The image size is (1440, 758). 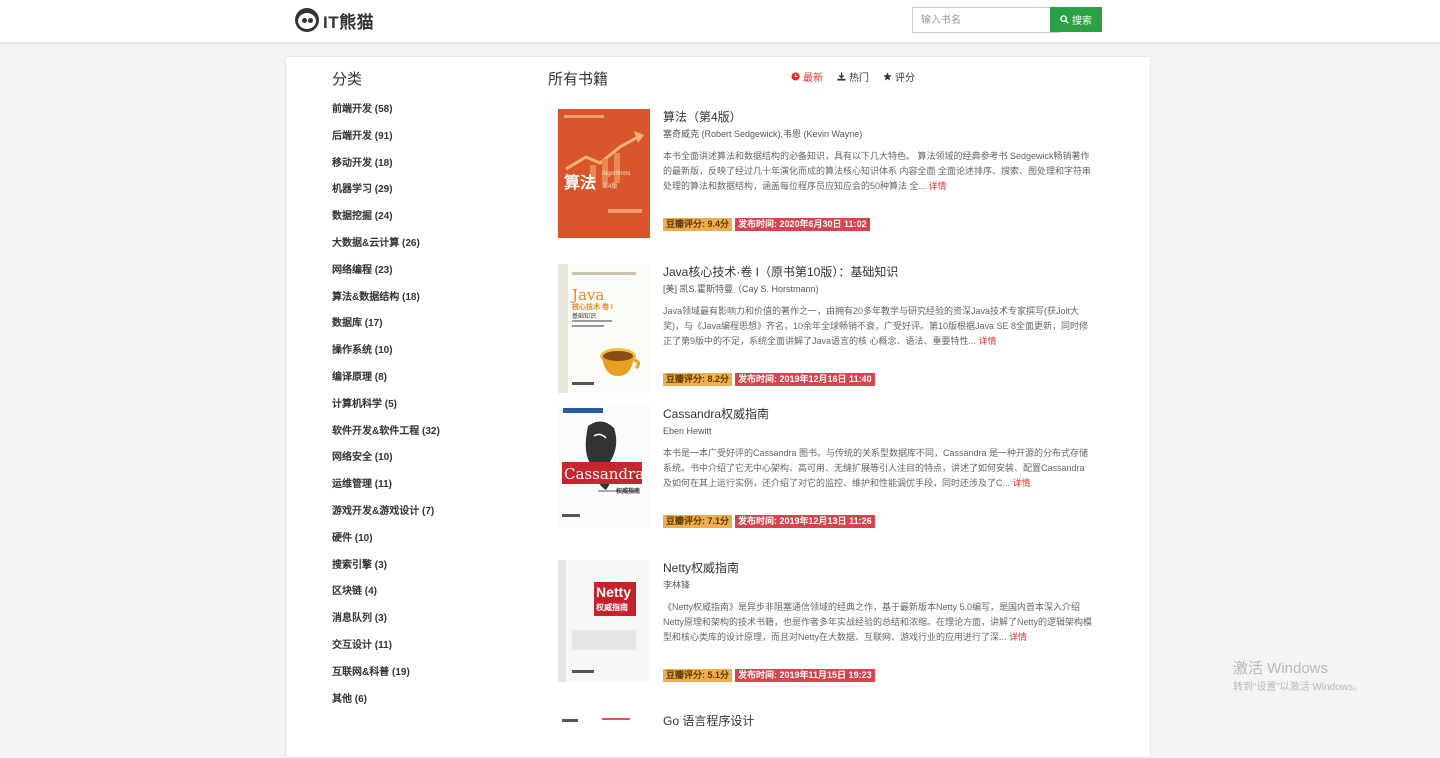 What do you see at coordinates (386, 650) in the screenshot?
I see `category-item: 交互设计 (11)` at bounding box center [386, 650].